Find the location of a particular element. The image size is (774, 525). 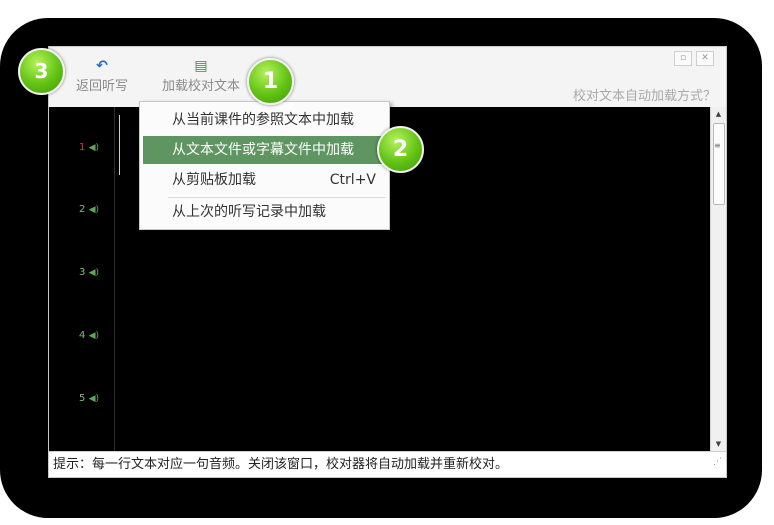

load-proof-text-button: ▤ 加载校对文本 is located at coordinates (201, 75).